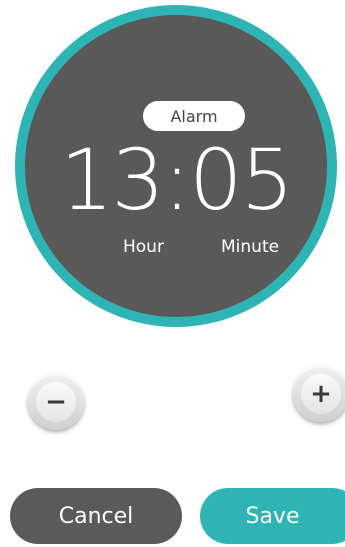 Image resolution: width=345 pixels, height=547 pixels. What do you see at coordinates (250, 247) in the screenshot?
I see `minute-label: Minute` at bounding box center [250, 247].